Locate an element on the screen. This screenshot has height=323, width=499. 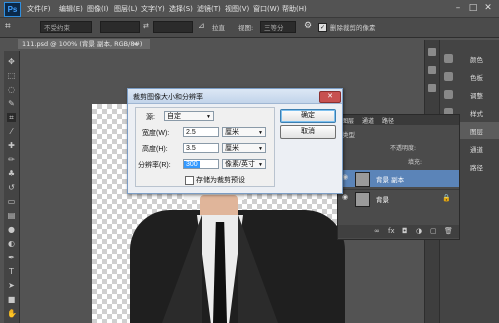
dialog-close-button: ✕ is located at coordinates (330, 97).